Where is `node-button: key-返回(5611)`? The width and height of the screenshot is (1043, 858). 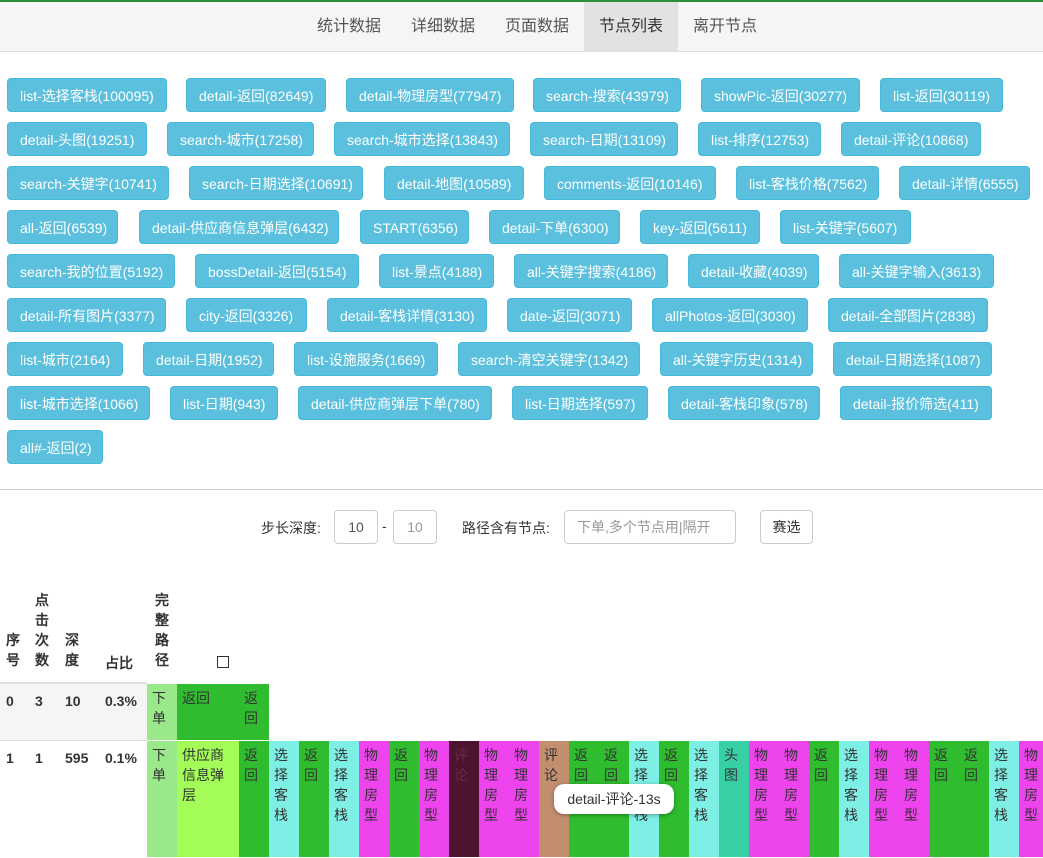
node-button: key-返回(5611) is located at coordinates (700, 227).